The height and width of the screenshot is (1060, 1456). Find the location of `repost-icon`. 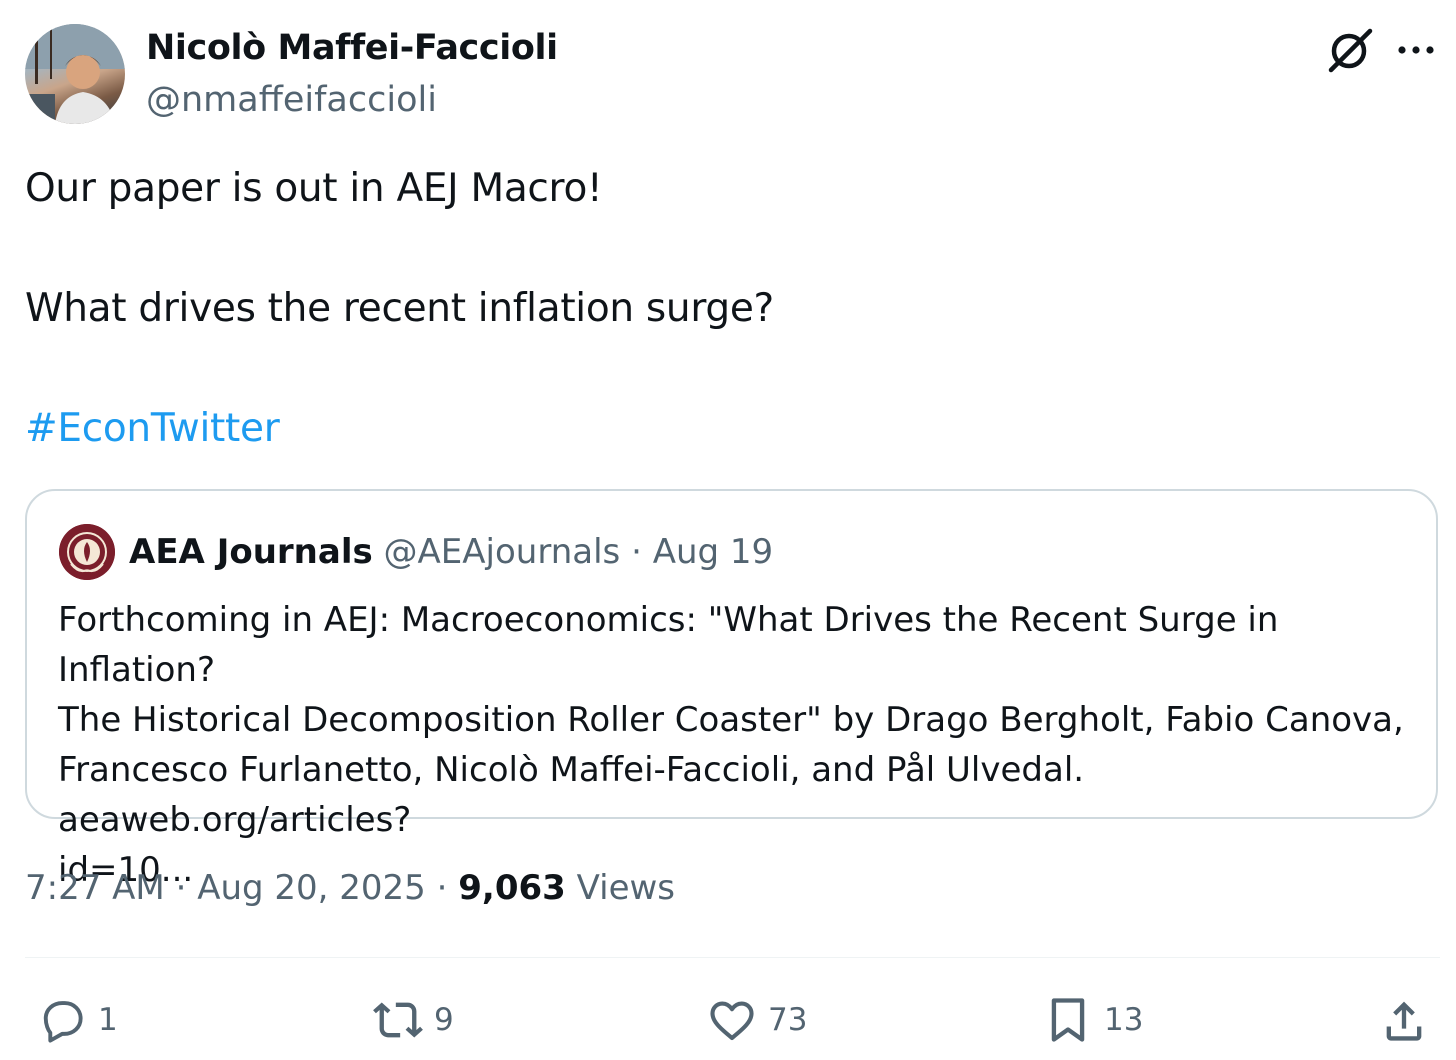

repost-icon is located at coordinates (398, 1020).